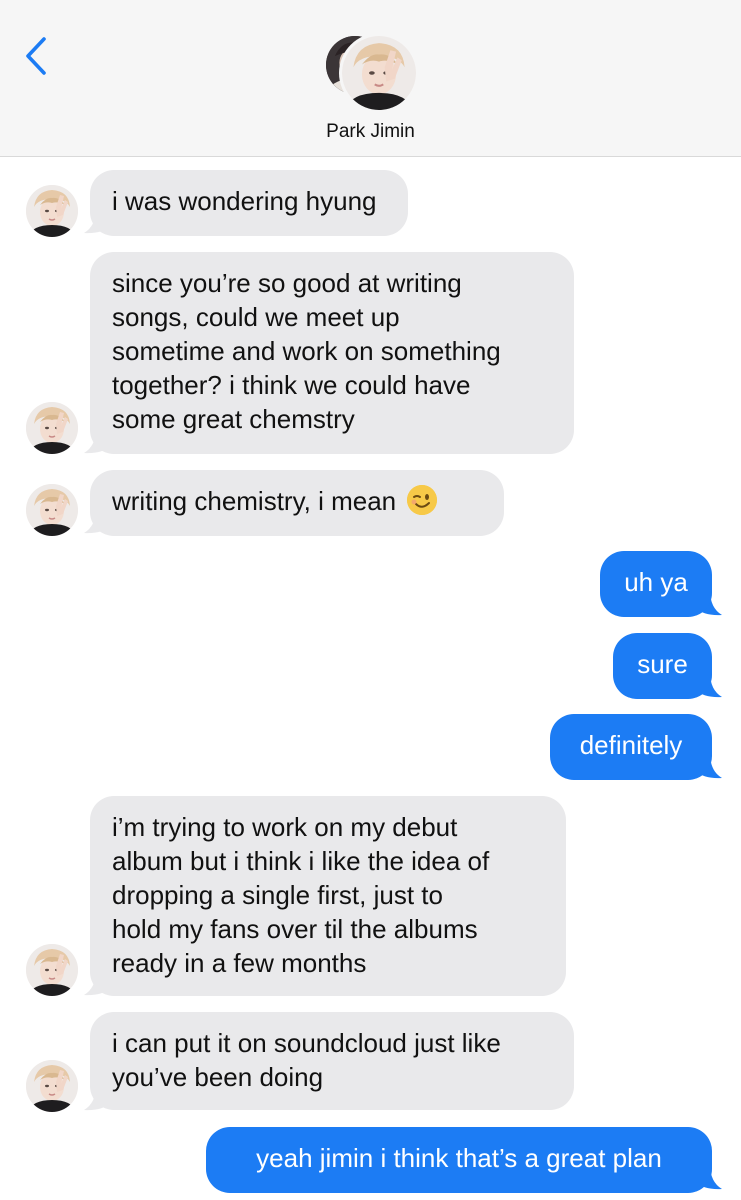 This screenshot has width=741, height=1200. I want to click on winking-face-emoji-icon, so click(422, 500).